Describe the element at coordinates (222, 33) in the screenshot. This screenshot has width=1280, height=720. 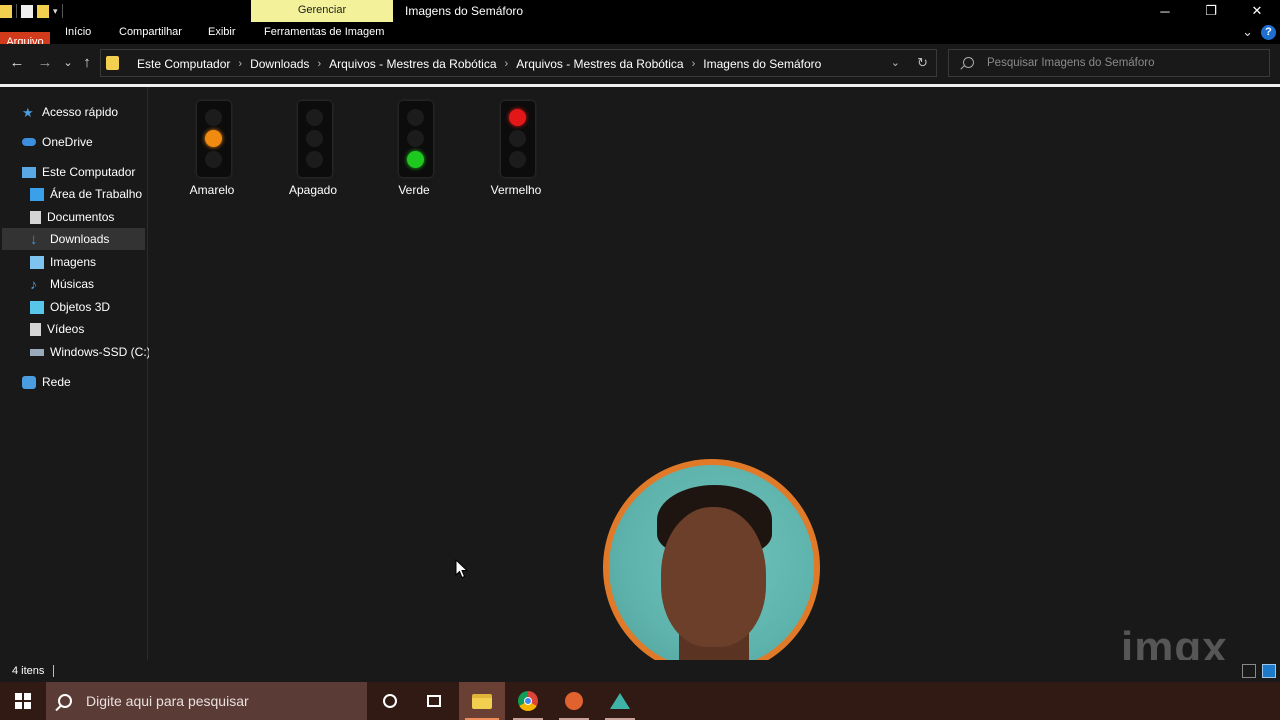
I see `tab-exibir: Exibir` at that location.